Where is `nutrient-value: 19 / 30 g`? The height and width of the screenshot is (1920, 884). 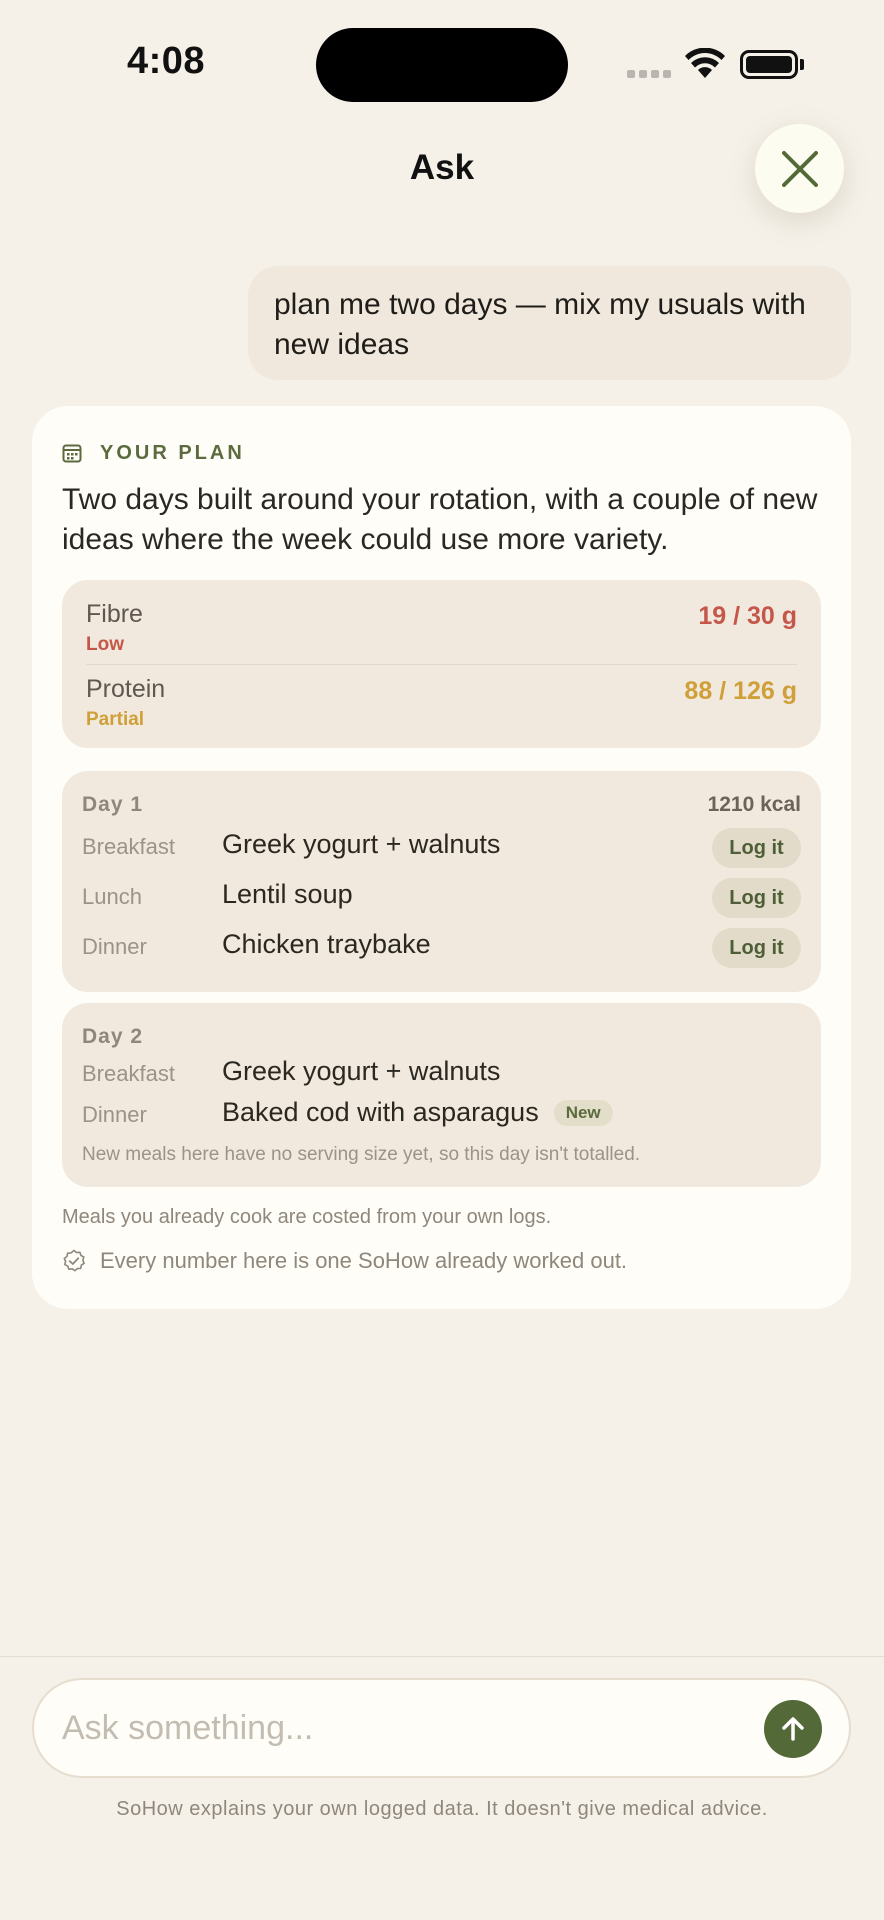
nutrient-value: 19 / 30 g is located at coordinates (747, 616).